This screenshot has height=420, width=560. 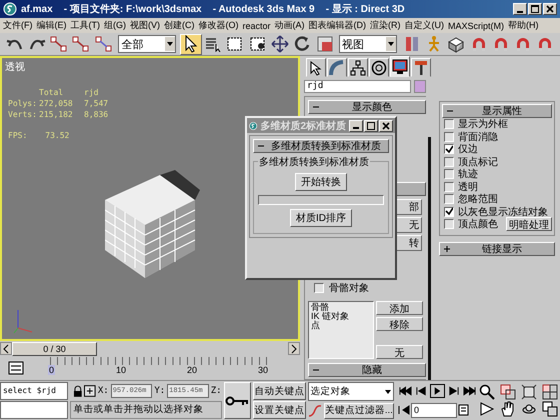 I want to click on fps-value: FPS:, so click(x=18, y=135).